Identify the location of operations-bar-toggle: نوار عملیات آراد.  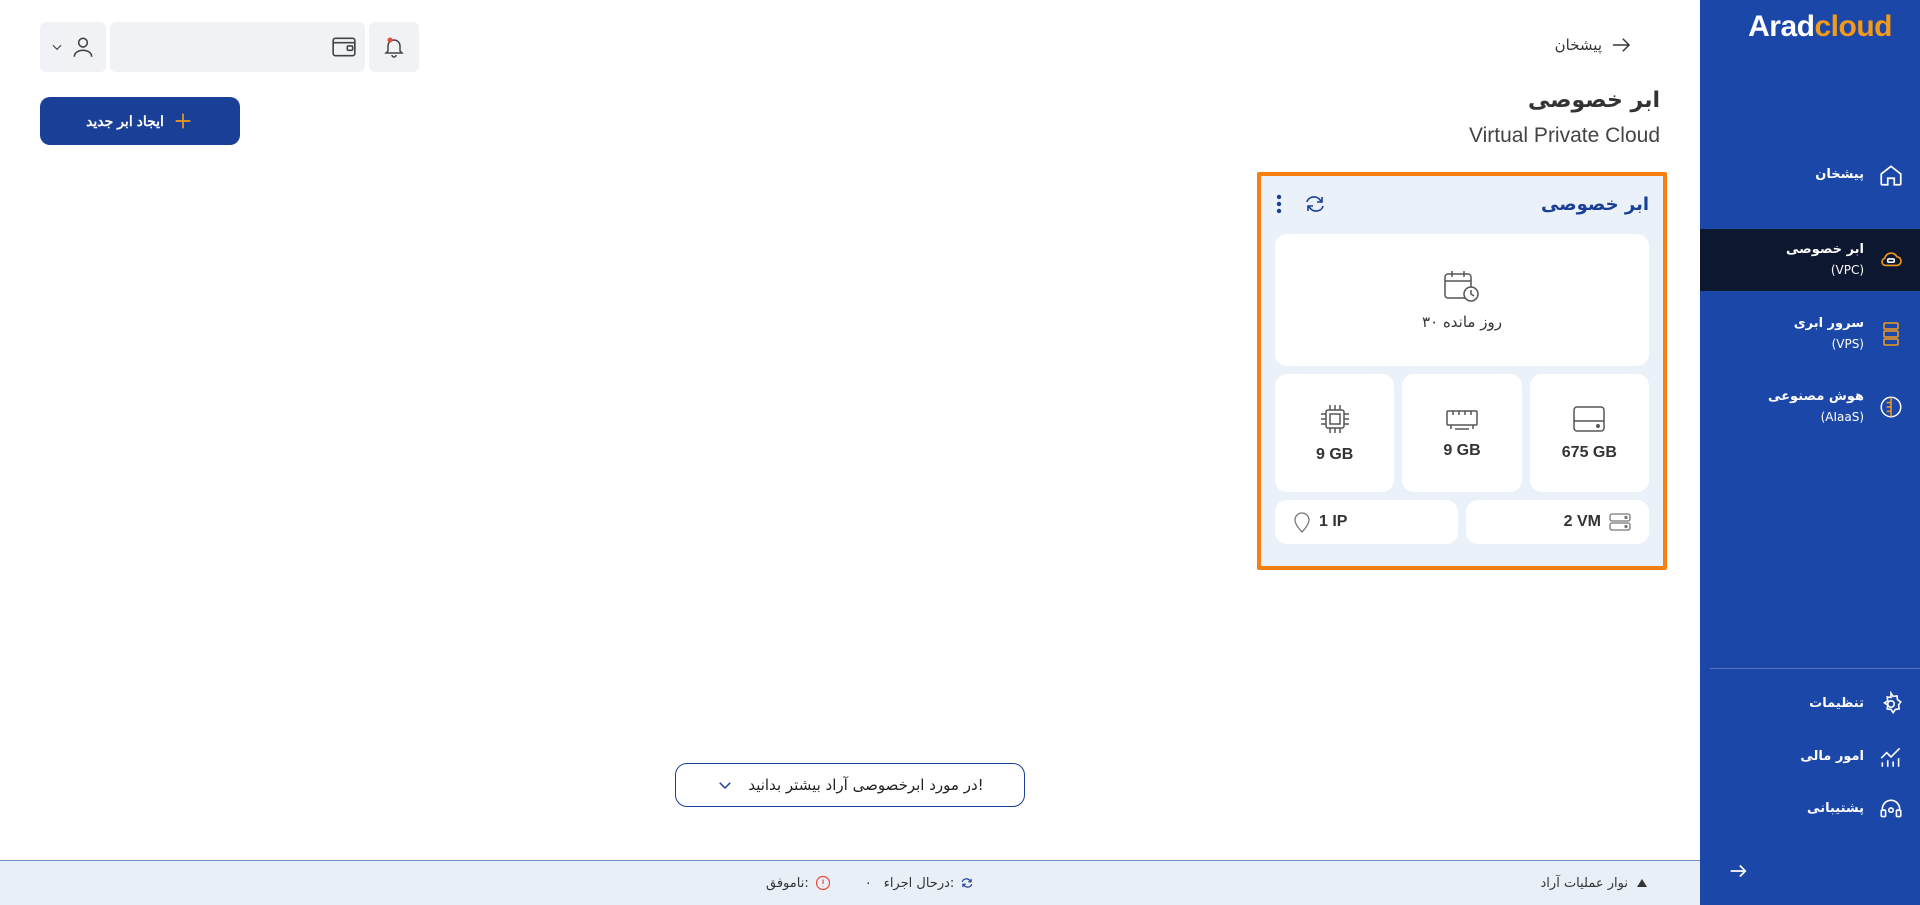
(1594, 883).